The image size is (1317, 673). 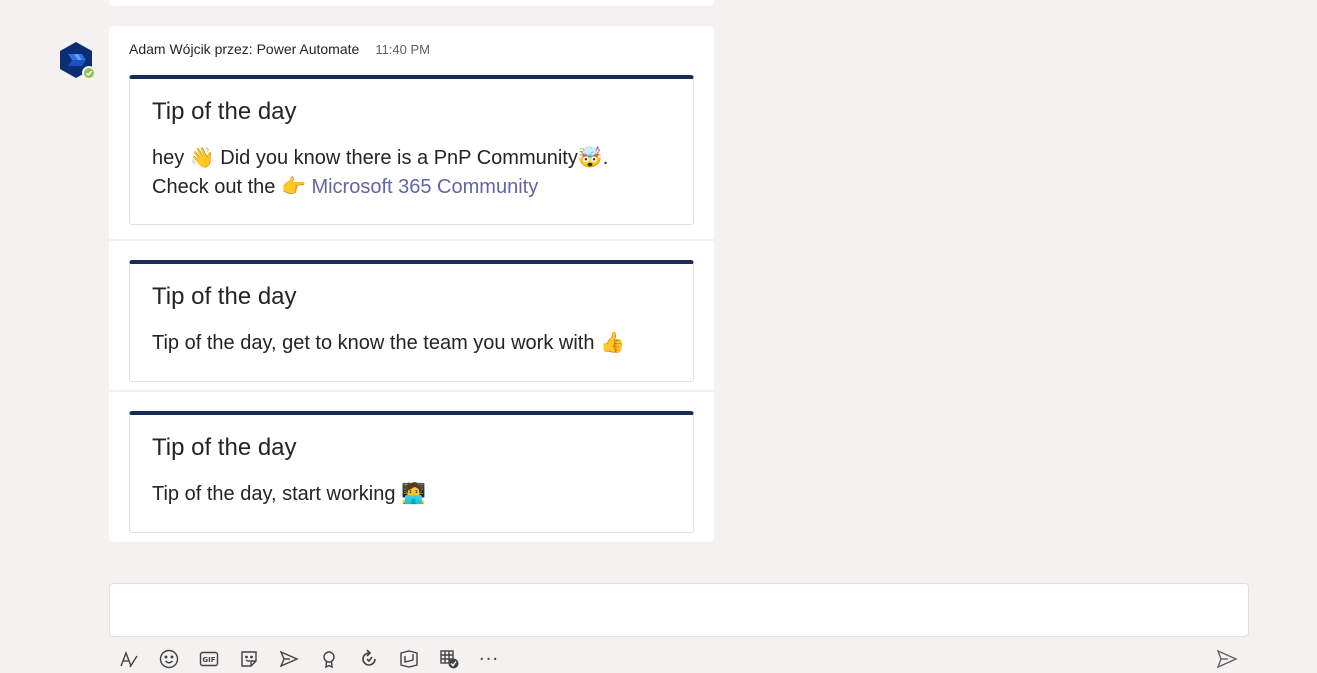 What do you see at coordinates (399, 158) in the screenshot?
I see `card-text-segment: Did you know there is a PnP Community` at bounding box center [399, 158].